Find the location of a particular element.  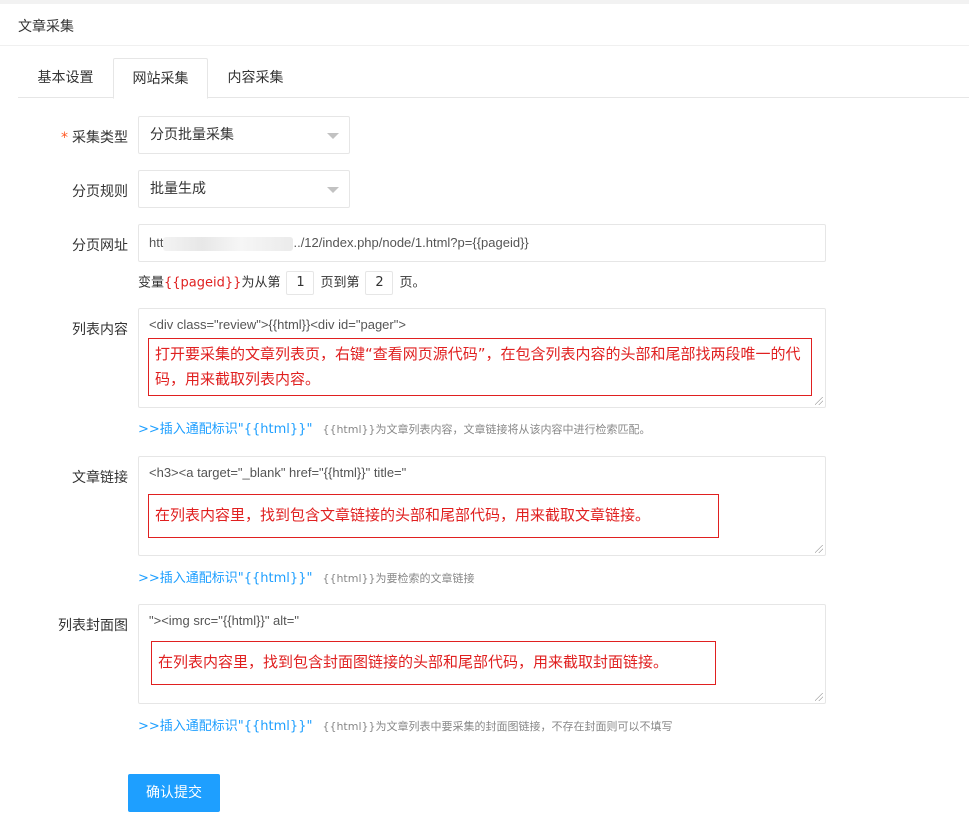

card-title: 文章采集 is located at coordinates (46, 27).